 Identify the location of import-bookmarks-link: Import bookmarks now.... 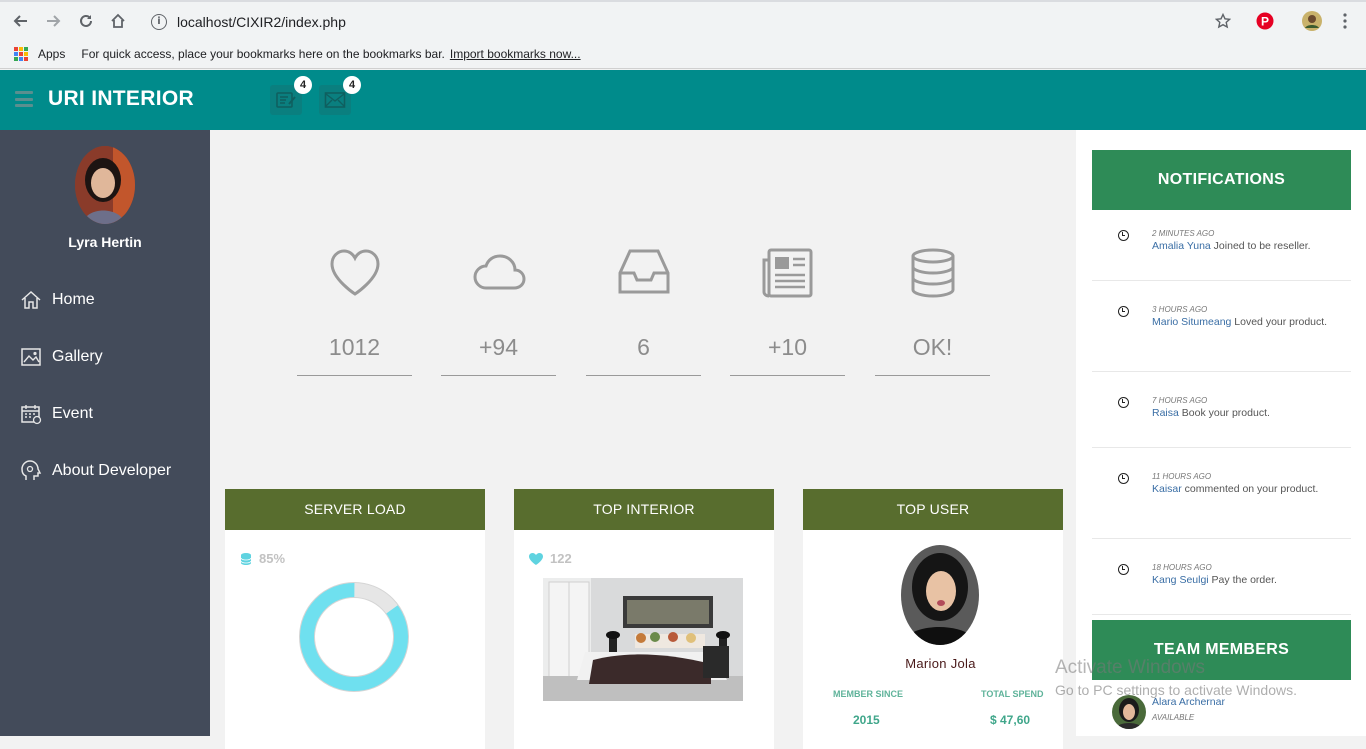
(515, 54).